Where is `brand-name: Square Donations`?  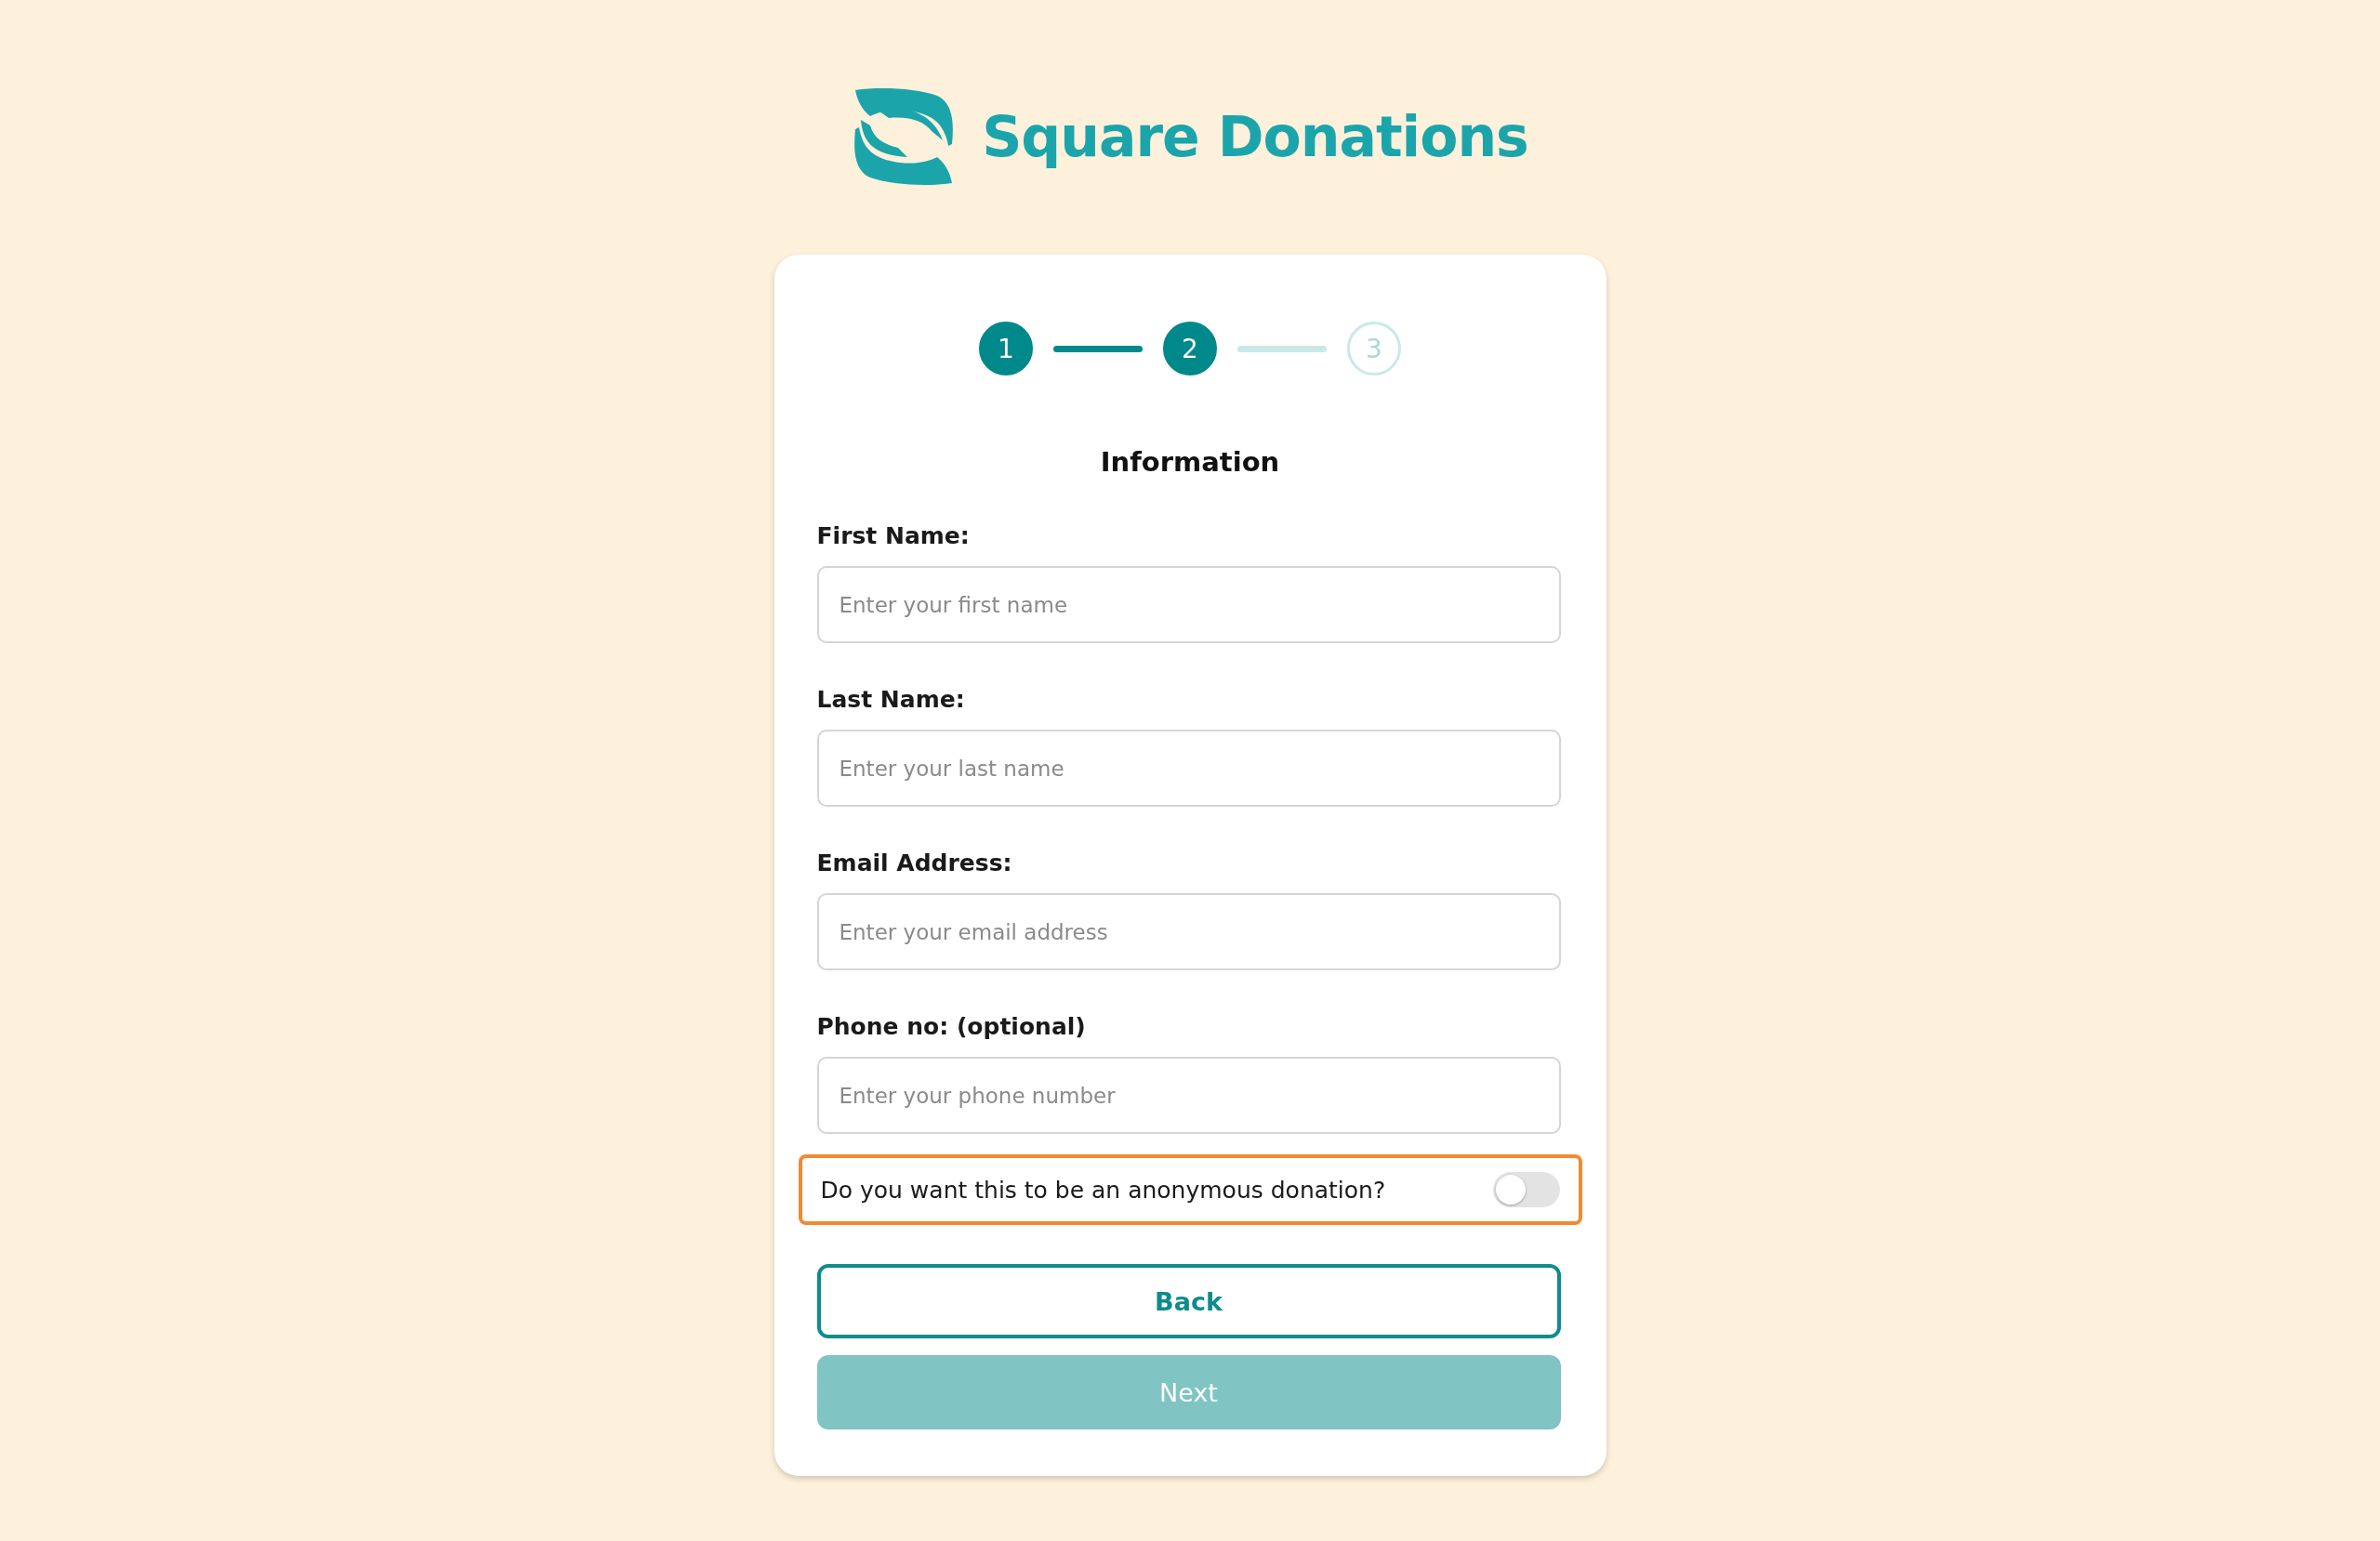 brand-name: Square Donations is located at coordinates (1255, 136).